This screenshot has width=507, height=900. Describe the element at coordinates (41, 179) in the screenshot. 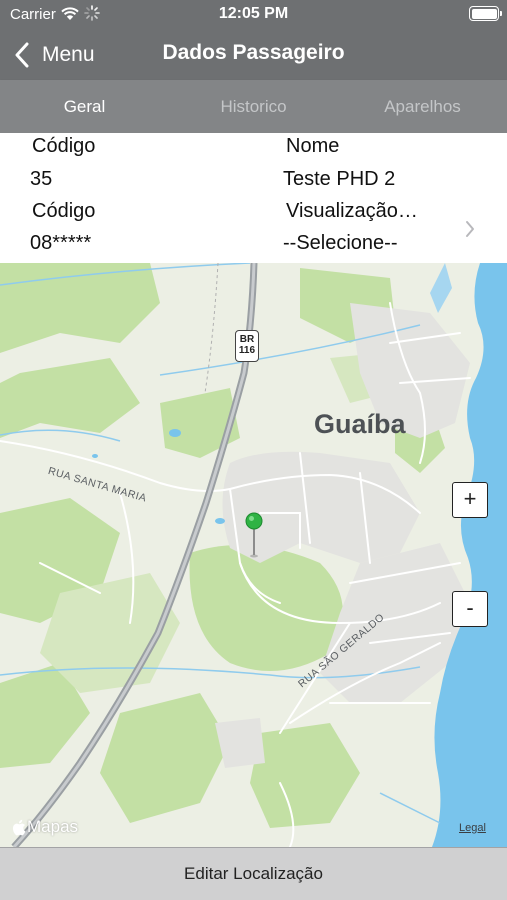

I see `codigo-value: 35` at that location.